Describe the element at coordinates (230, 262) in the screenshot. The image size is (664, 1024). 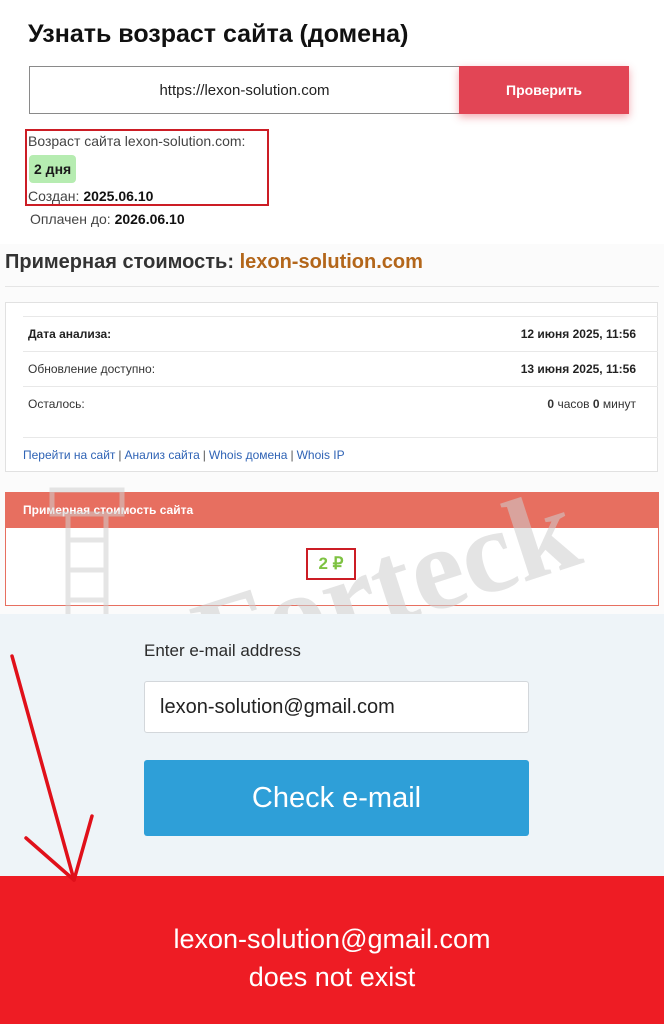
I see `cost-heading-colon: :` at that location.